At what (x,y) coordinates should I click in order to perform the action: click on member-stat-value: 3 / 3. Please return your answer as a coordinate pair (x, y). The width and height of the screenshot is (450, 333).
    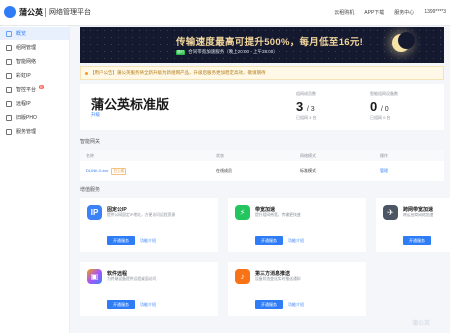
    Looking at the image, I should click on (306, 106).